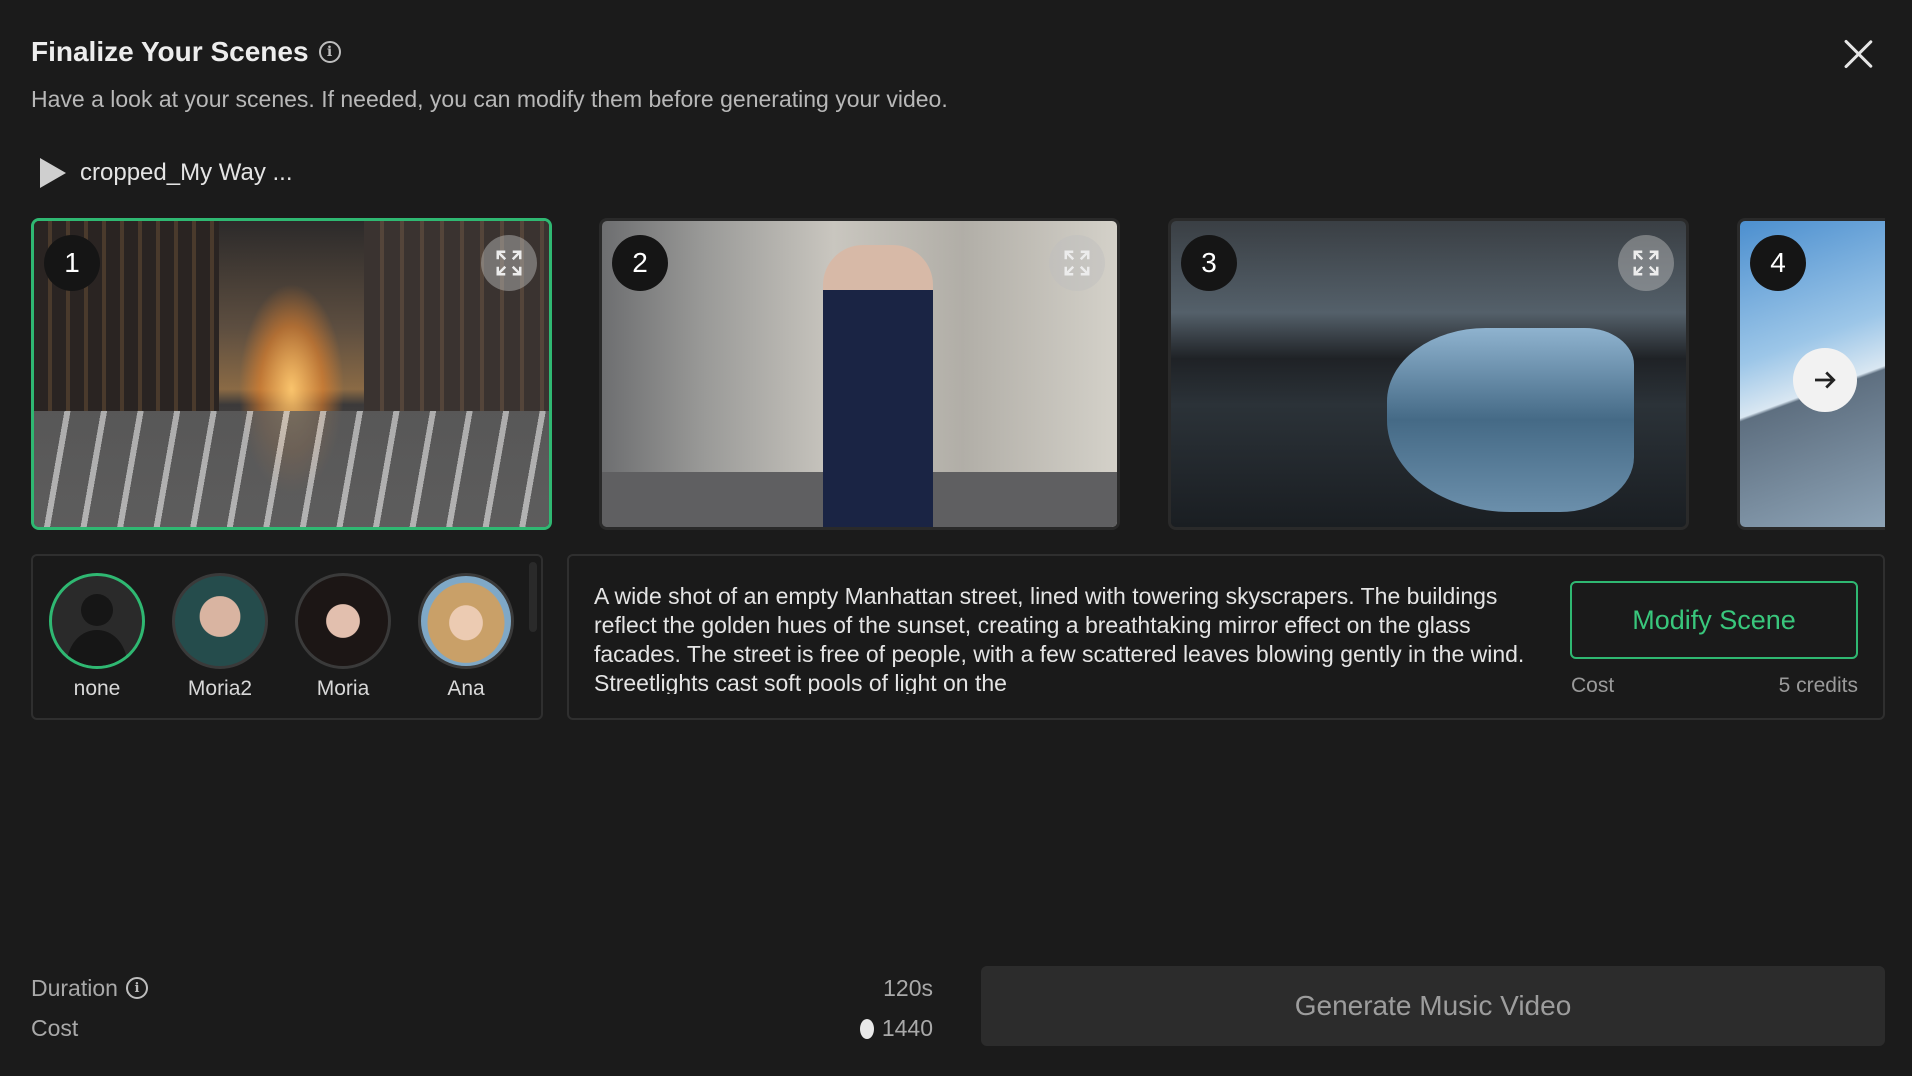 Image resolution: width=1912 pixels, height=1076 pixels. What do you see at coordinates (170, 51) in the screenshot?
I see `page-title: Finalize Your Scenes` at bounding box center [170, 51].